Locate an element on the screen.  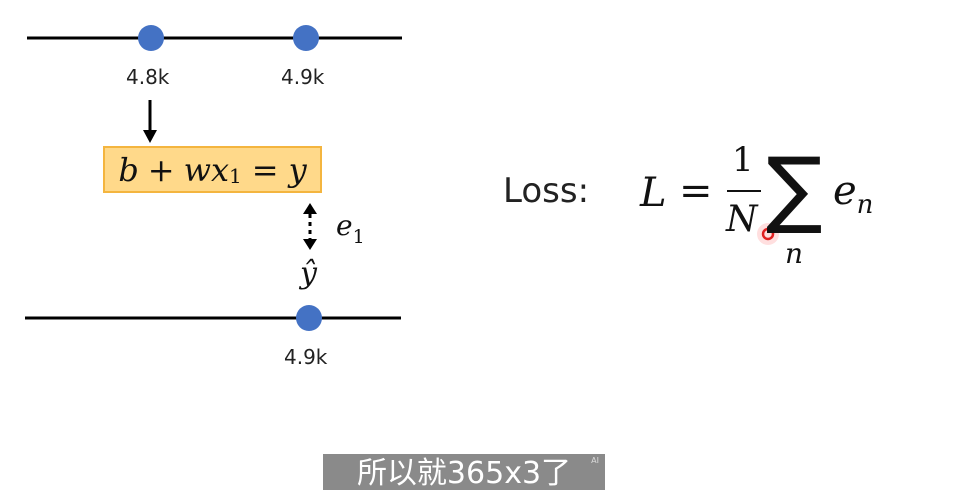
loss-fraction-denominator: N is located at coordinates (742, 219).